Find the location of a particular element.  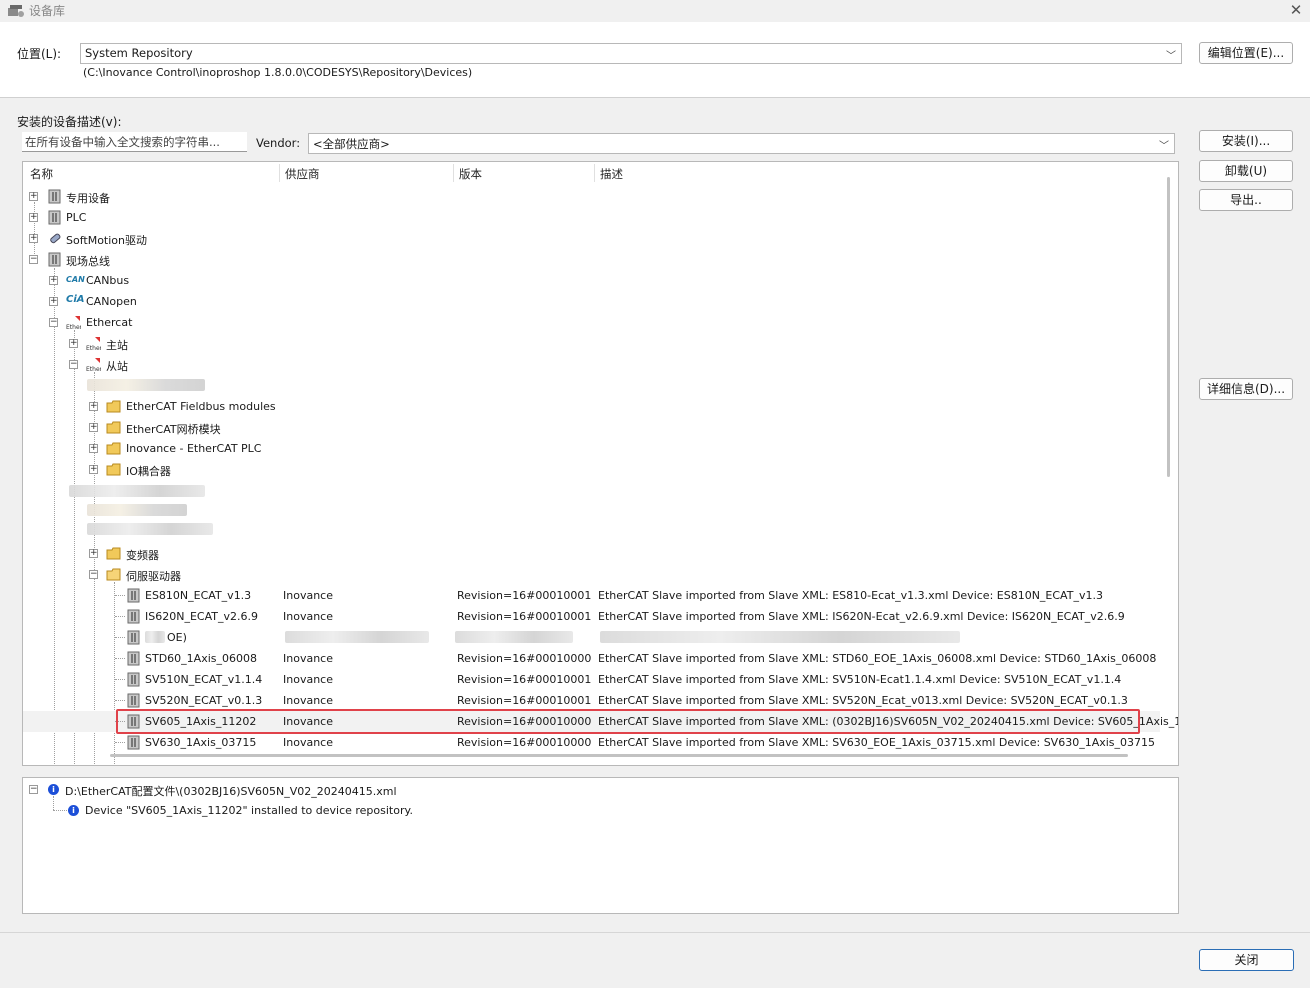

tree-item-plc: + PLC is located at coordinates (591, 217).